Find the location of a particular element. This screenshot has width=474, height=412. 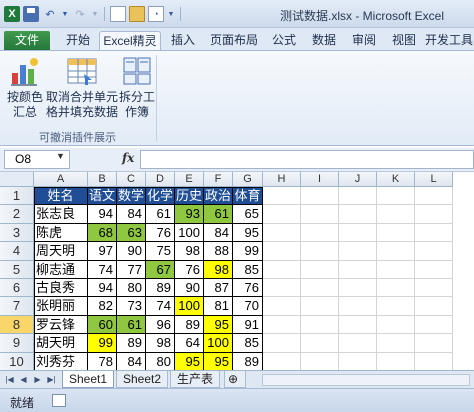

excel-app-icon: X is located at coordinates (12, 14).